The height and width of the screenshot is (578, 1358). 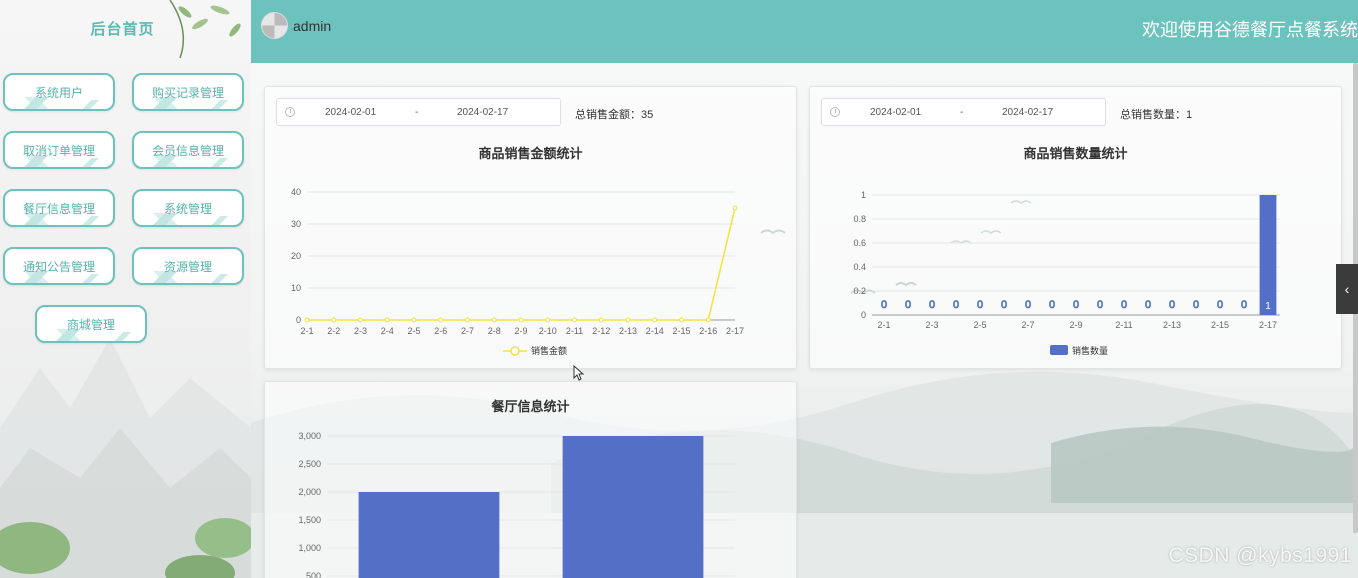 I want to click on legend-bar-symbol, so click(x=1059, y=350).